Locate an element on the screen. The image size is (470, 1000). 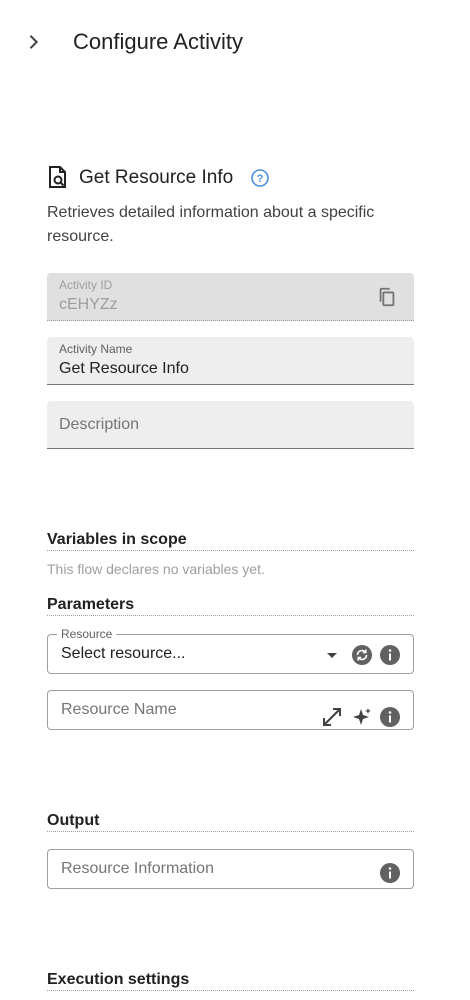
refresh-icon is located at coordinates (362, 655).